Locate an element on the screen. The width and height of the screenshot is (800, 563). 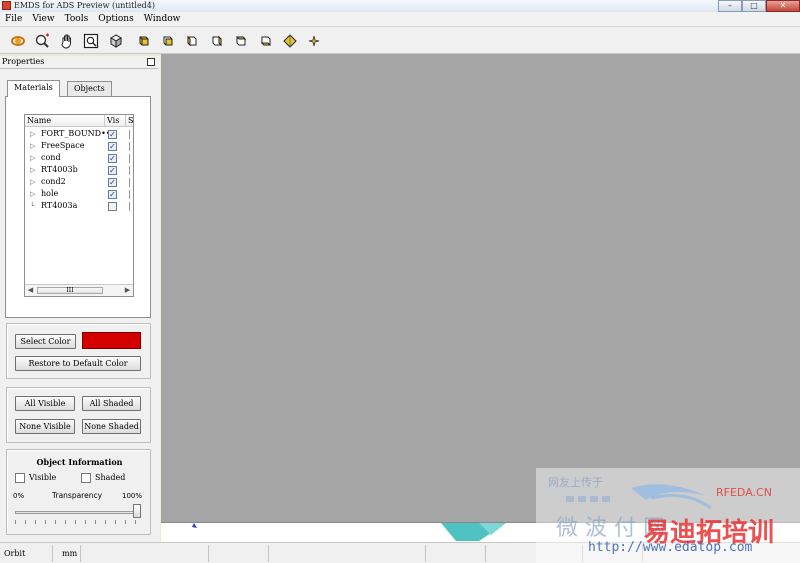
material-name: FreeSpace is located at coordinates (63, 145).